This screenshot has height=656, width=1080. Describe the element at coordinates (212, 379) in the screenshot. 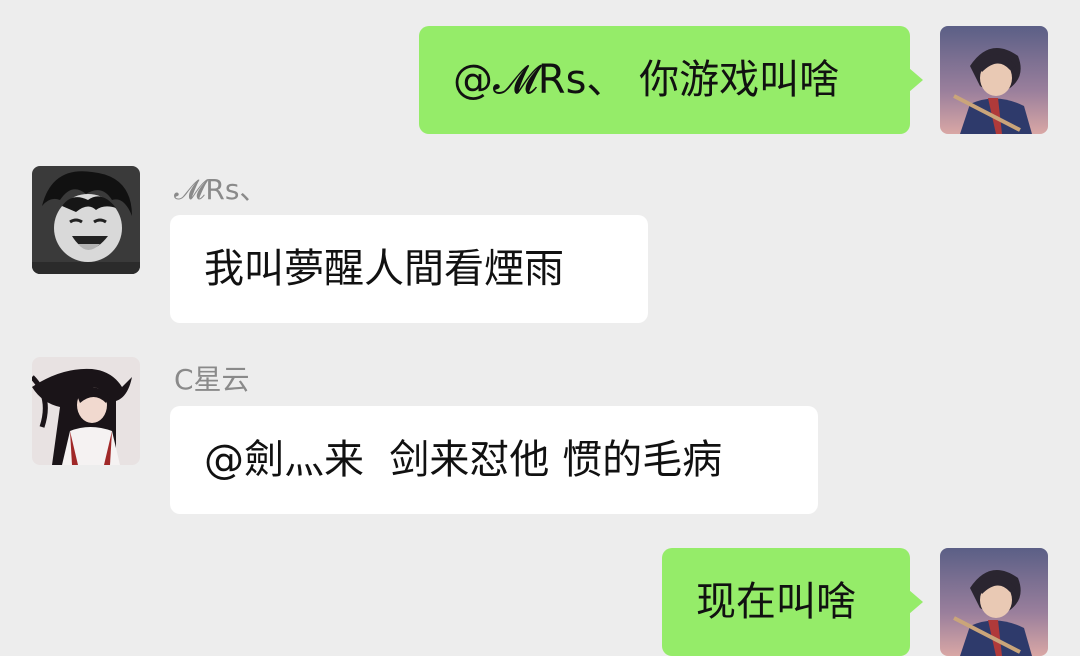

I see `sender-name: C星云` at that location.